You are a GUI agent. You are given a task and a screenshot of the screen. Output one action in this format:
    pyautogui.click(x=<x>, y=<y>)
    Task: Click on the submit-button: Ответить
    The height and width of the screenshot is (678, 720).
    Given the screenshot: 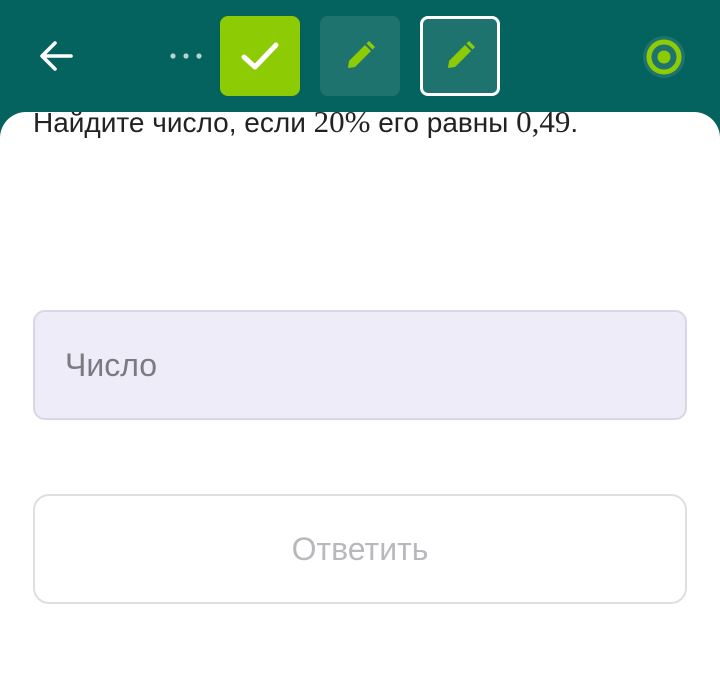 What is the action you would take?
    pyautogui.click(x=360, y=549)
    